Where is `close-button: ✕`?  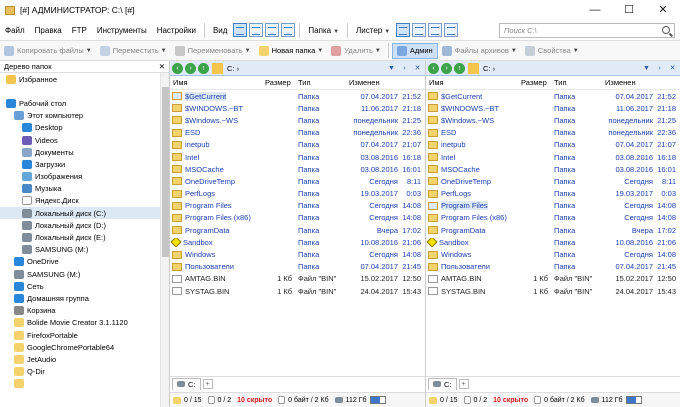 close-button: ✕ is located at coordinates (663, 10).